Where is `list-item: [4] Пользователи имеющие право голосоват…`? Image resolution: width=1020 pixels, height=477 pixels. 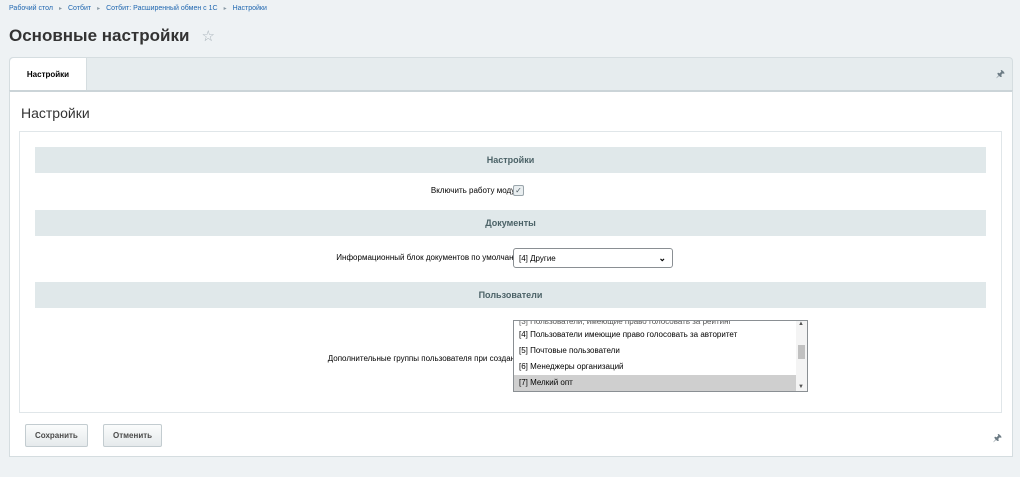 list-item: [4] Пользователи имеющие право голосоват… is located at coordinates (655, 335).